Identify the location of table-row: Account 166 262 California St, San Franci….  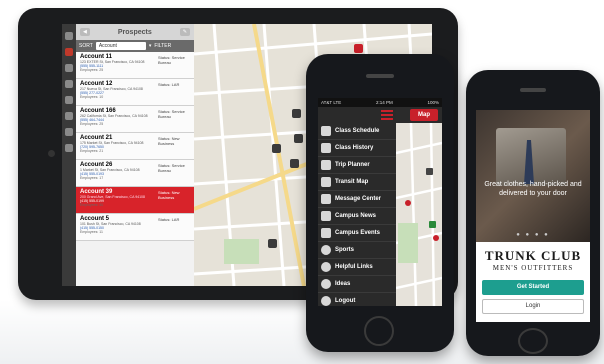
(135, 119).